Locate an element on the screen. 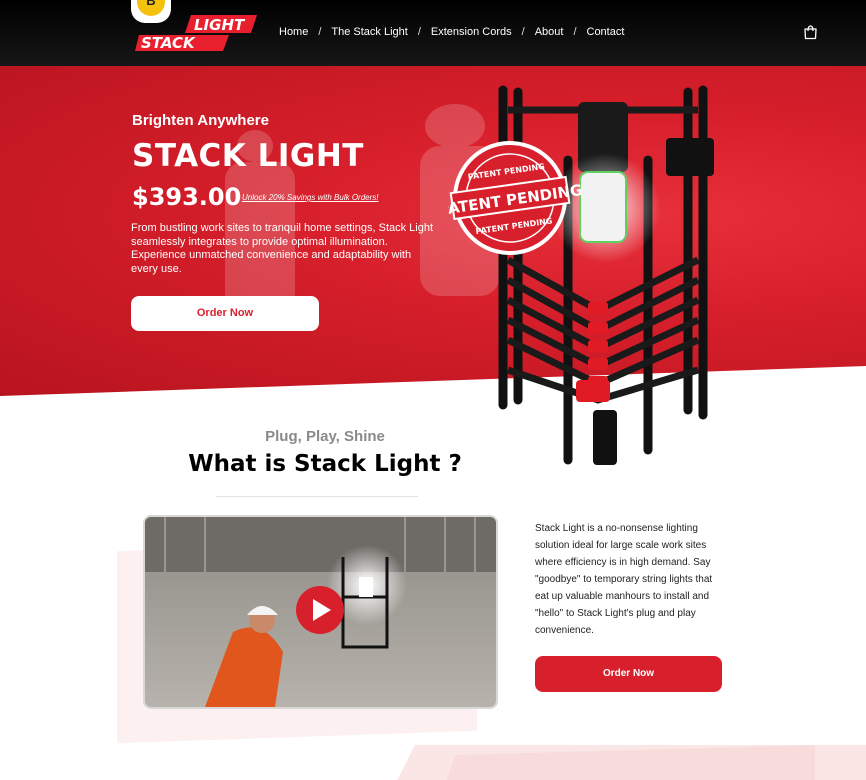  logo-bottom-text: STACK is located at coordinates (168, 42).